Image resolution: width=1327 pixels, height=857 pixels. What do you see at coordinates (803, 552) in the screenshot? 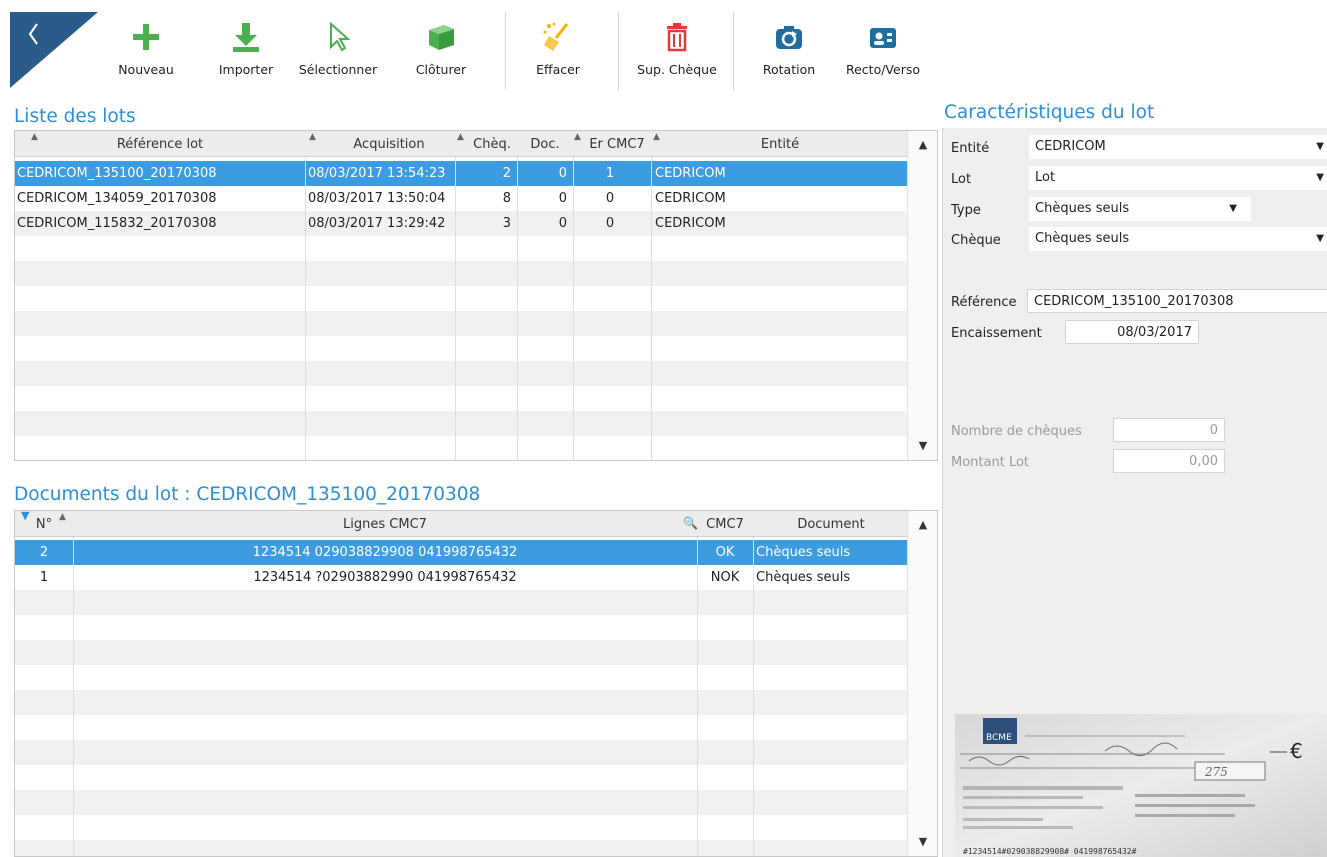
I see `cell-document: Chèques seuls` at bounding box center [803, 552].